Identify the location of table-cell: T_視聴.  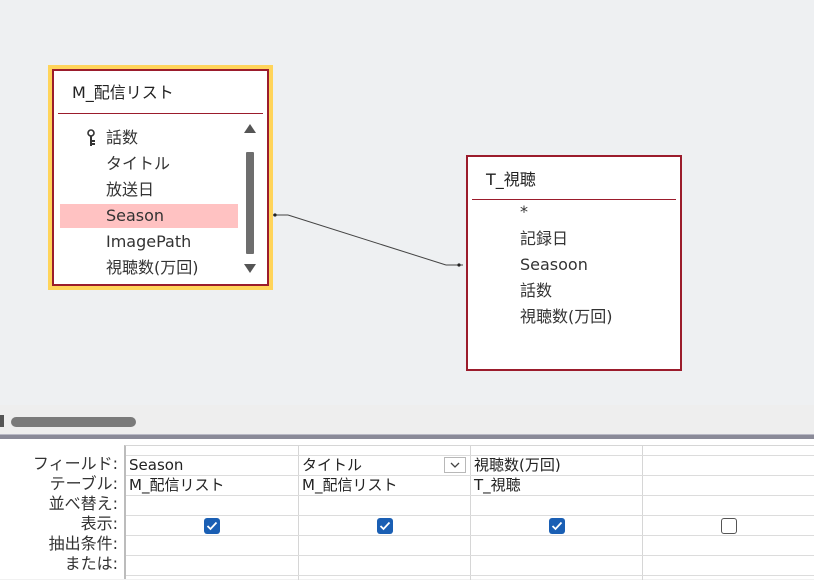
(556, 485).